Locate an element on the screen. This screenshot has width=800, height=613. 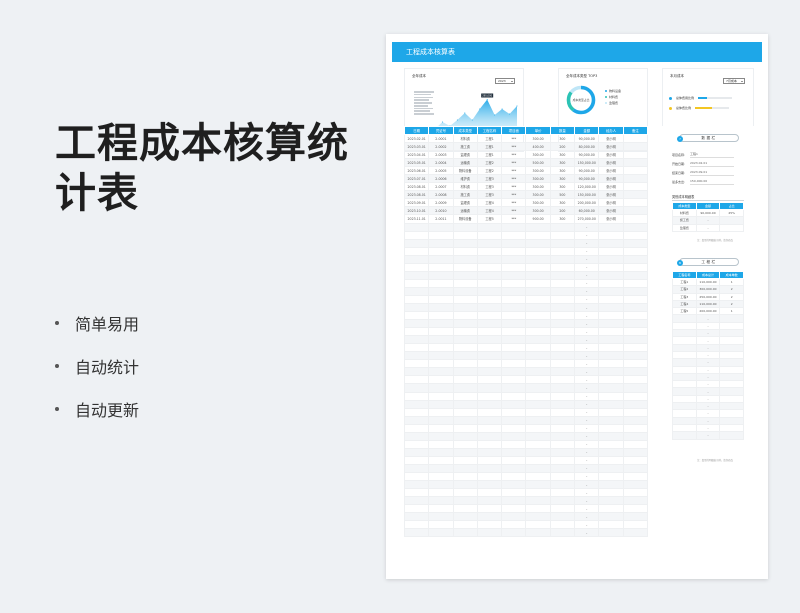
table-cell: 500.00 is located at coordinates (538, 163).